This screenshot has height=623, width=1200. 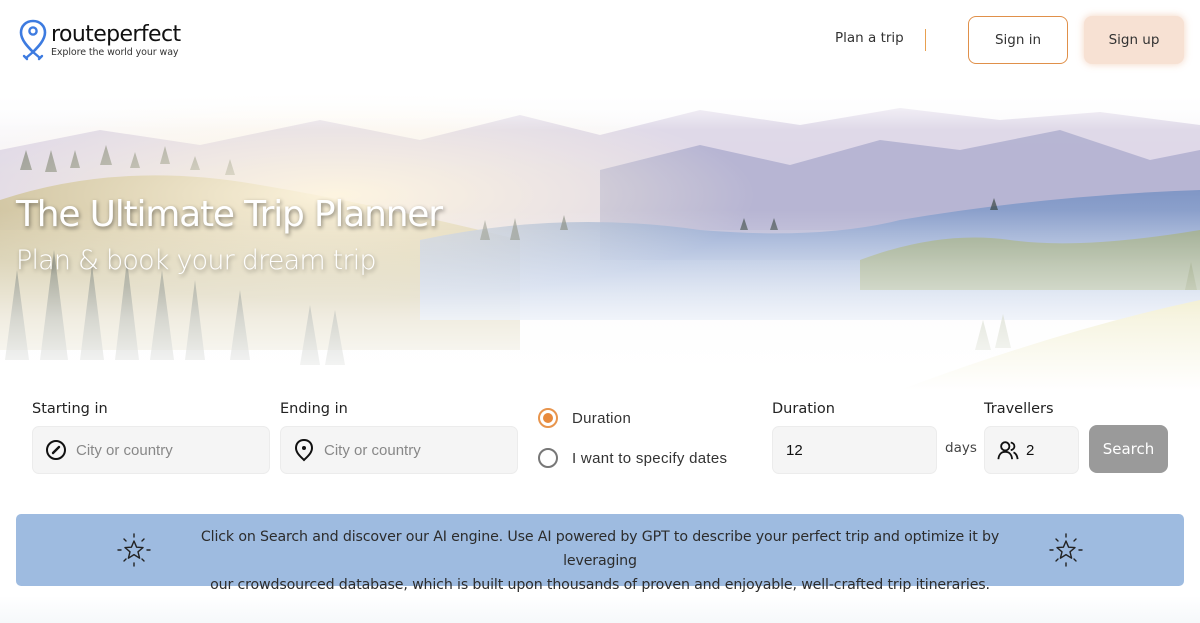 I want to click on location-pin-logo-icon, so click(x=33, y=40).